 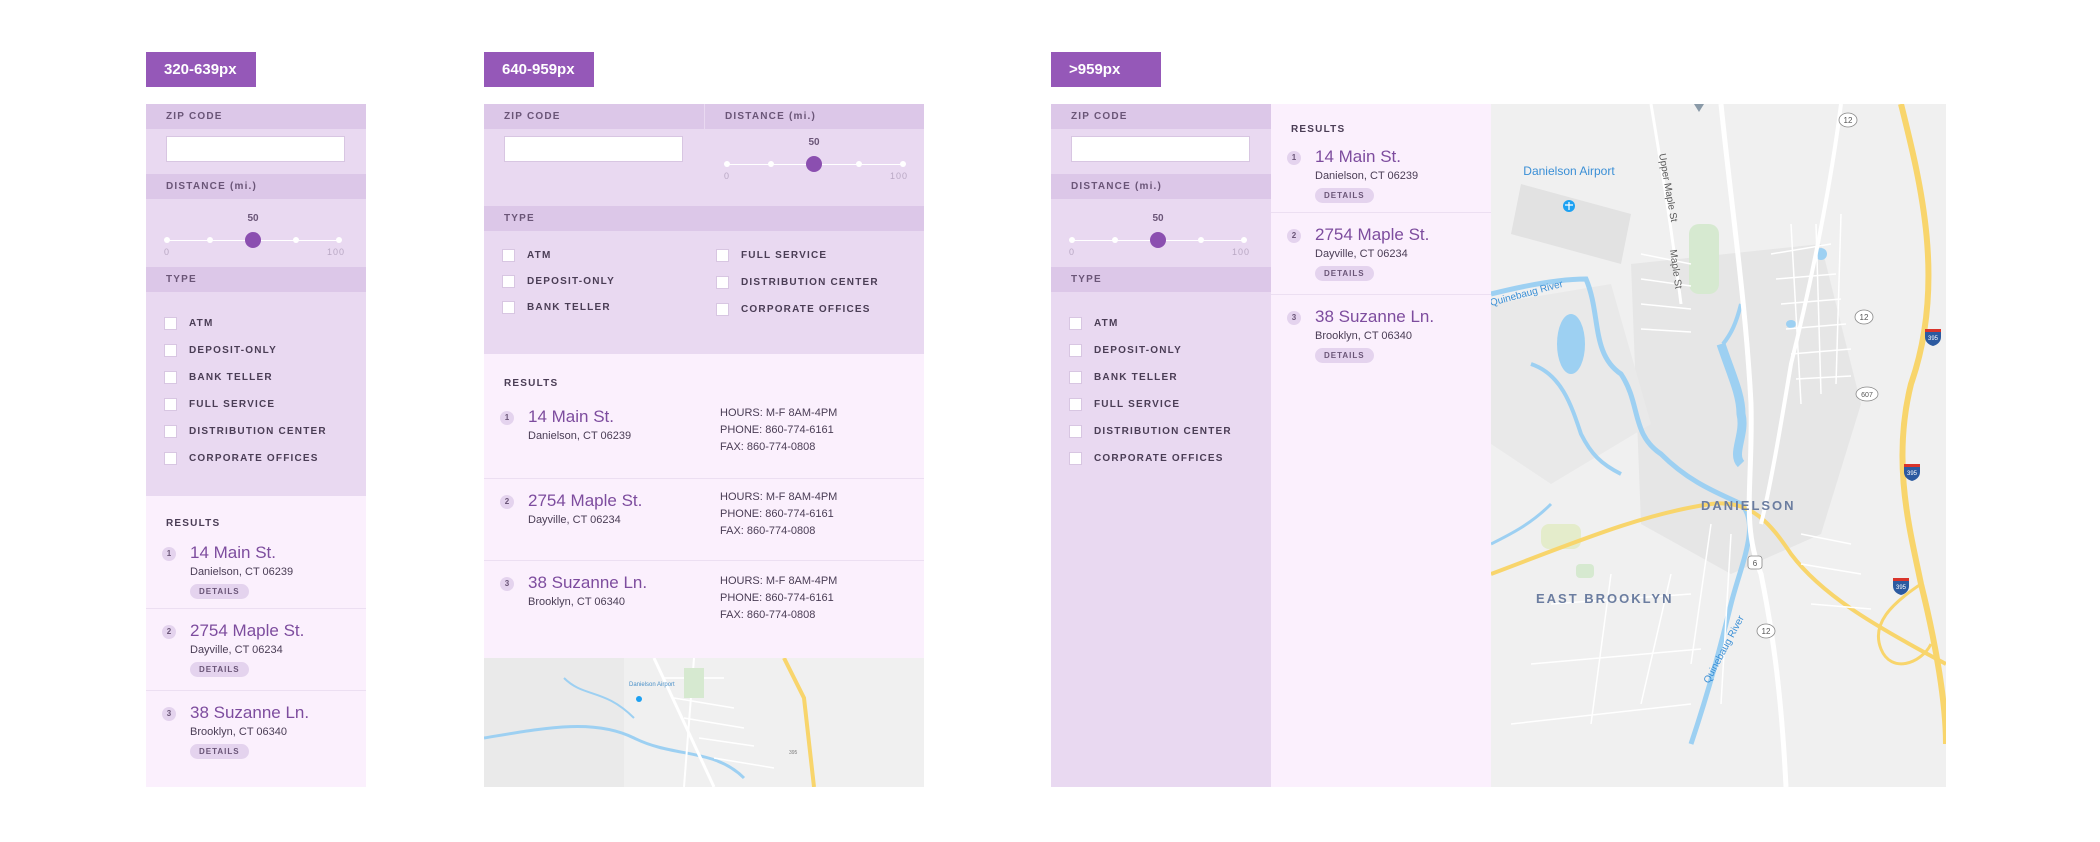 I want to click on result-number: 3, so click(x=1294, y=318).